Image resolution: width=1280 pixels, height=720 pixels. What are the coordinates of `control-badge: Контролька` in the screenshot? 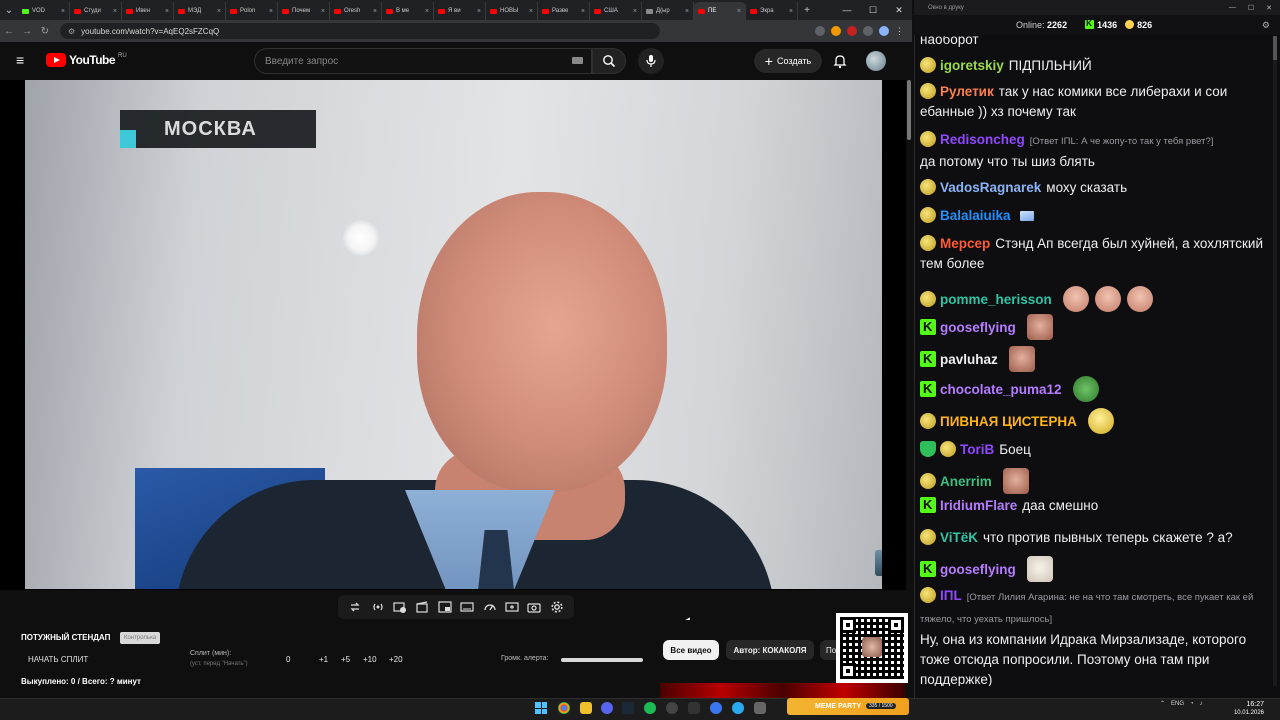 It's located at (140, 638).